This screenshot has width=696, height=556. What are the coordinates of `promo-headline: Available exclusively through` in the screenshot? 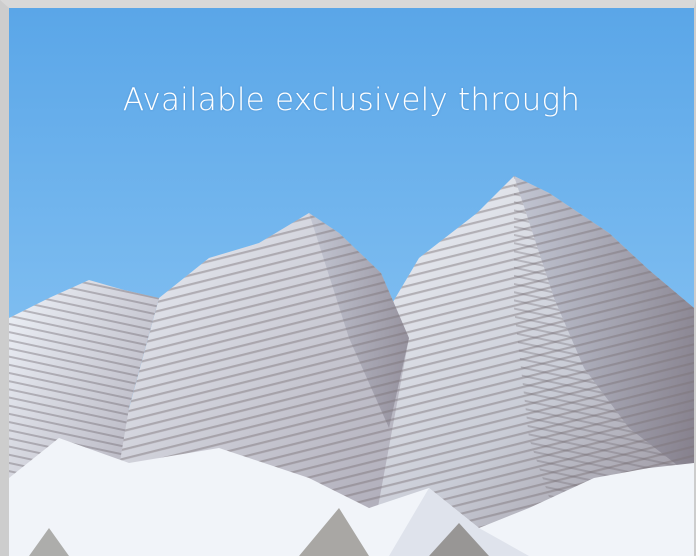 It's located at (351, 100).